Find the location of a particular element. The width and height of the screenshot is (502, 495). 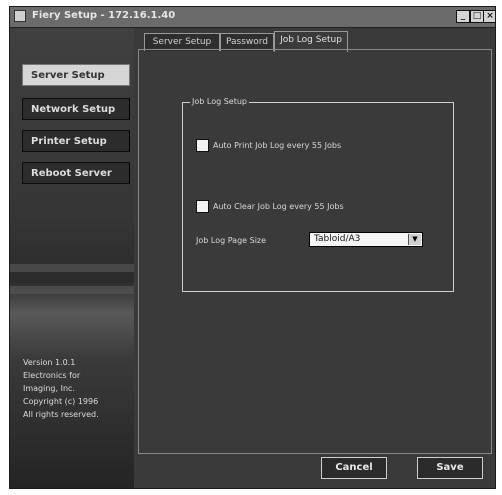

version-line: Copyright (c) 1996 is located at coordinates (61, 401).